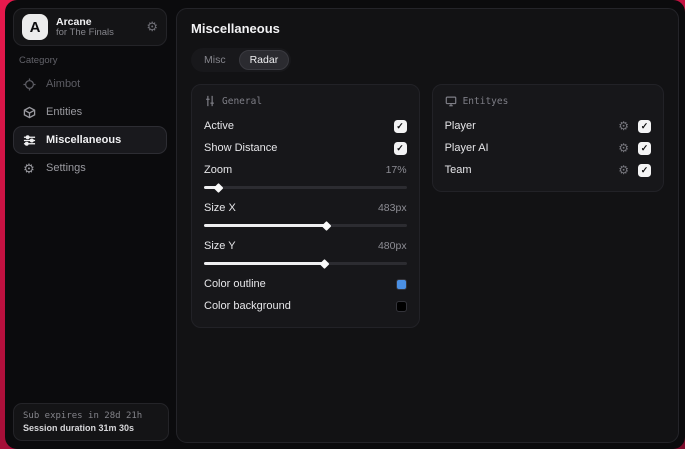 This screenshot has width=685, height=449. I want to click on header-gear-icon: ⚙, so click(152, 27).